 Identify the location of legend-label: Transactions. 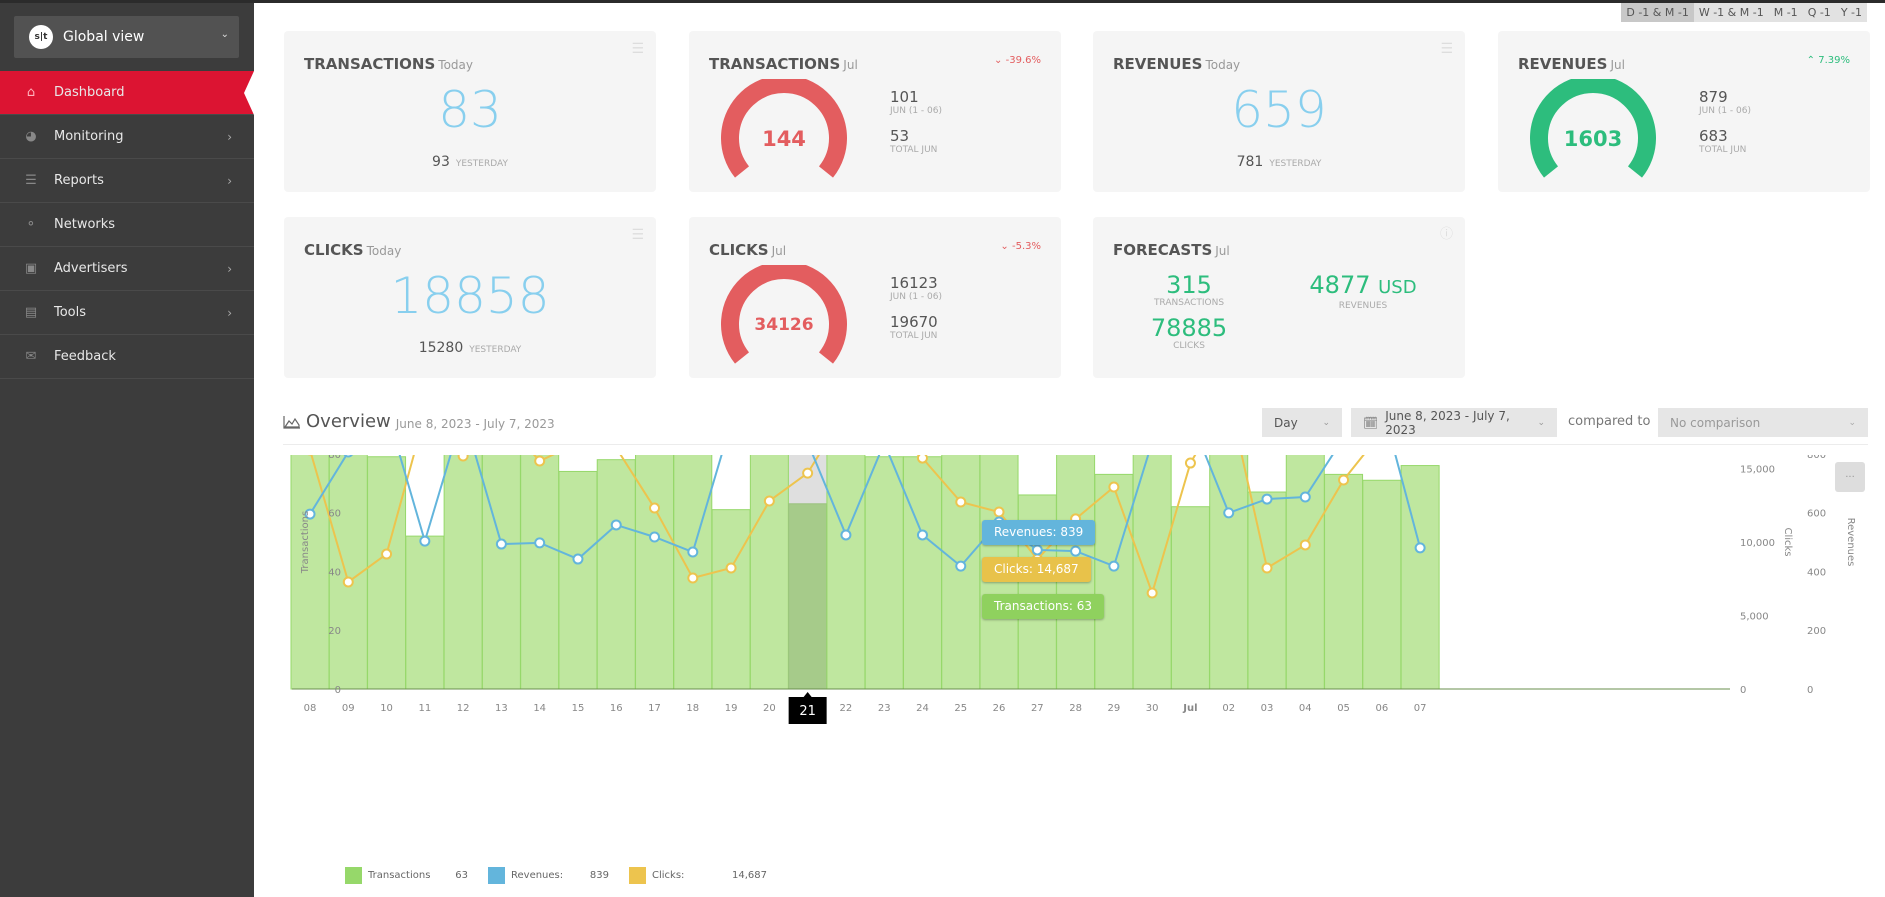
(399, 875).